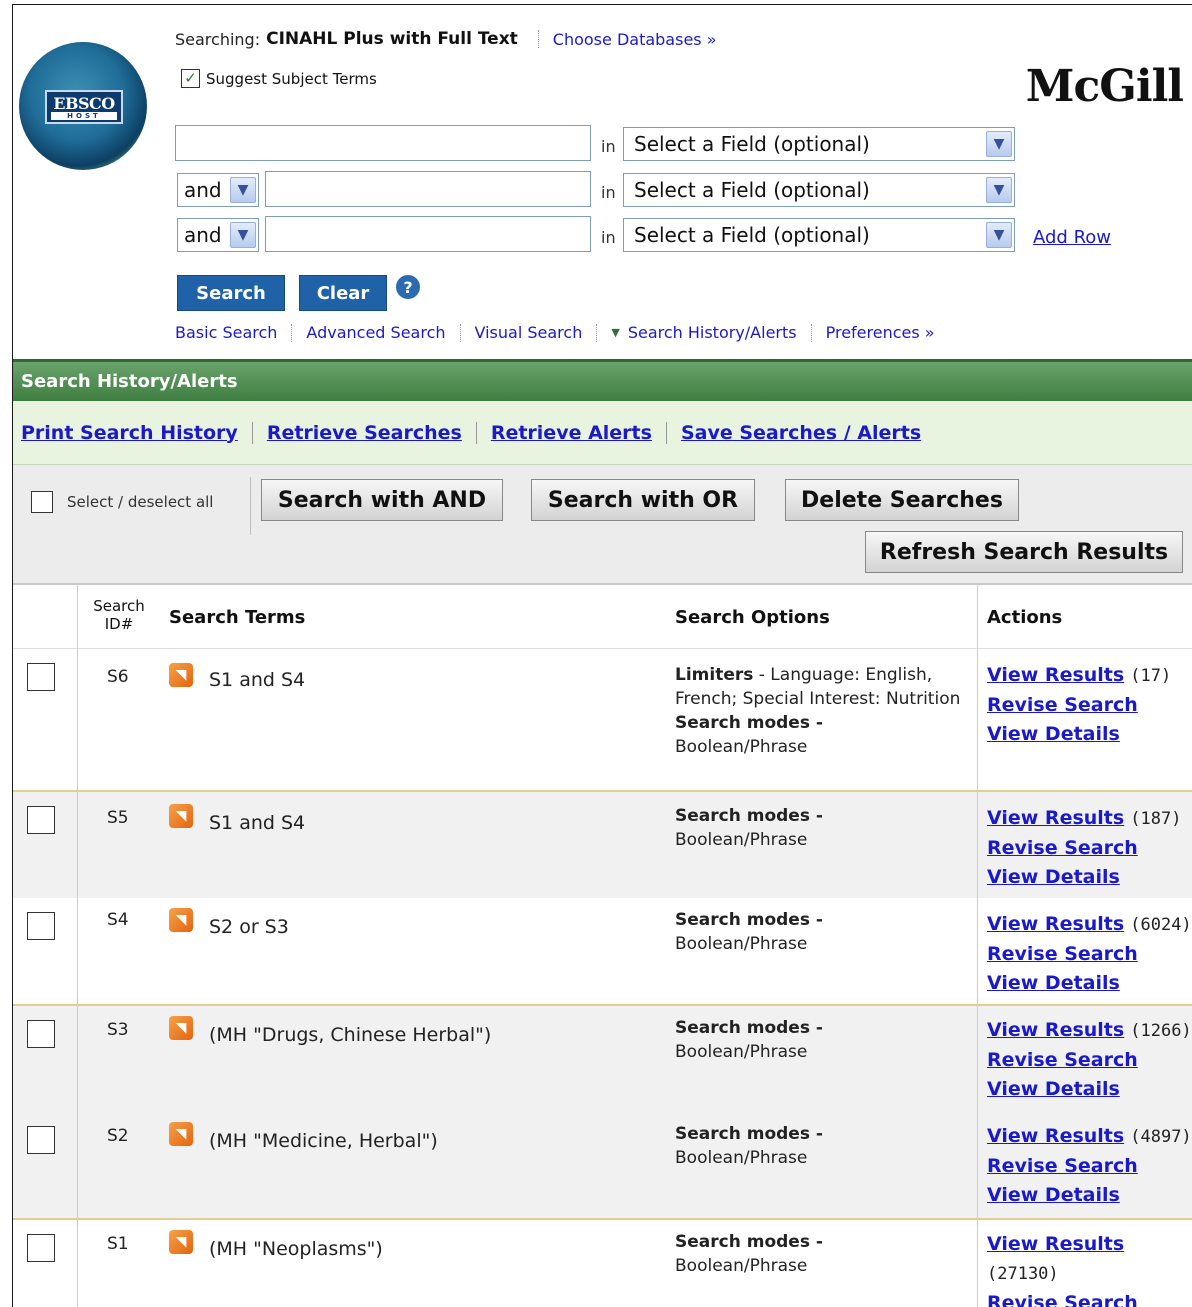  I want to click on retrieve-searches-link: Retrieve Searches, so click(364, 433).